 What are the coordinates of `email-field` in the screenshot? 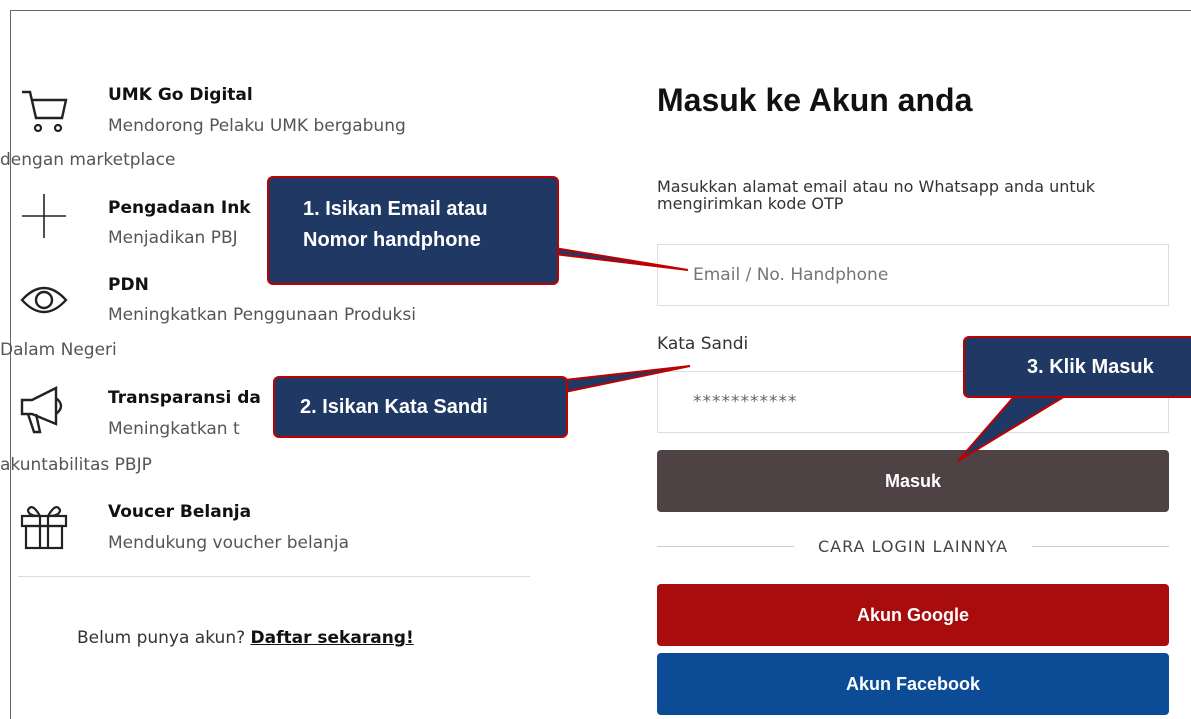 It's located at (913, 275).